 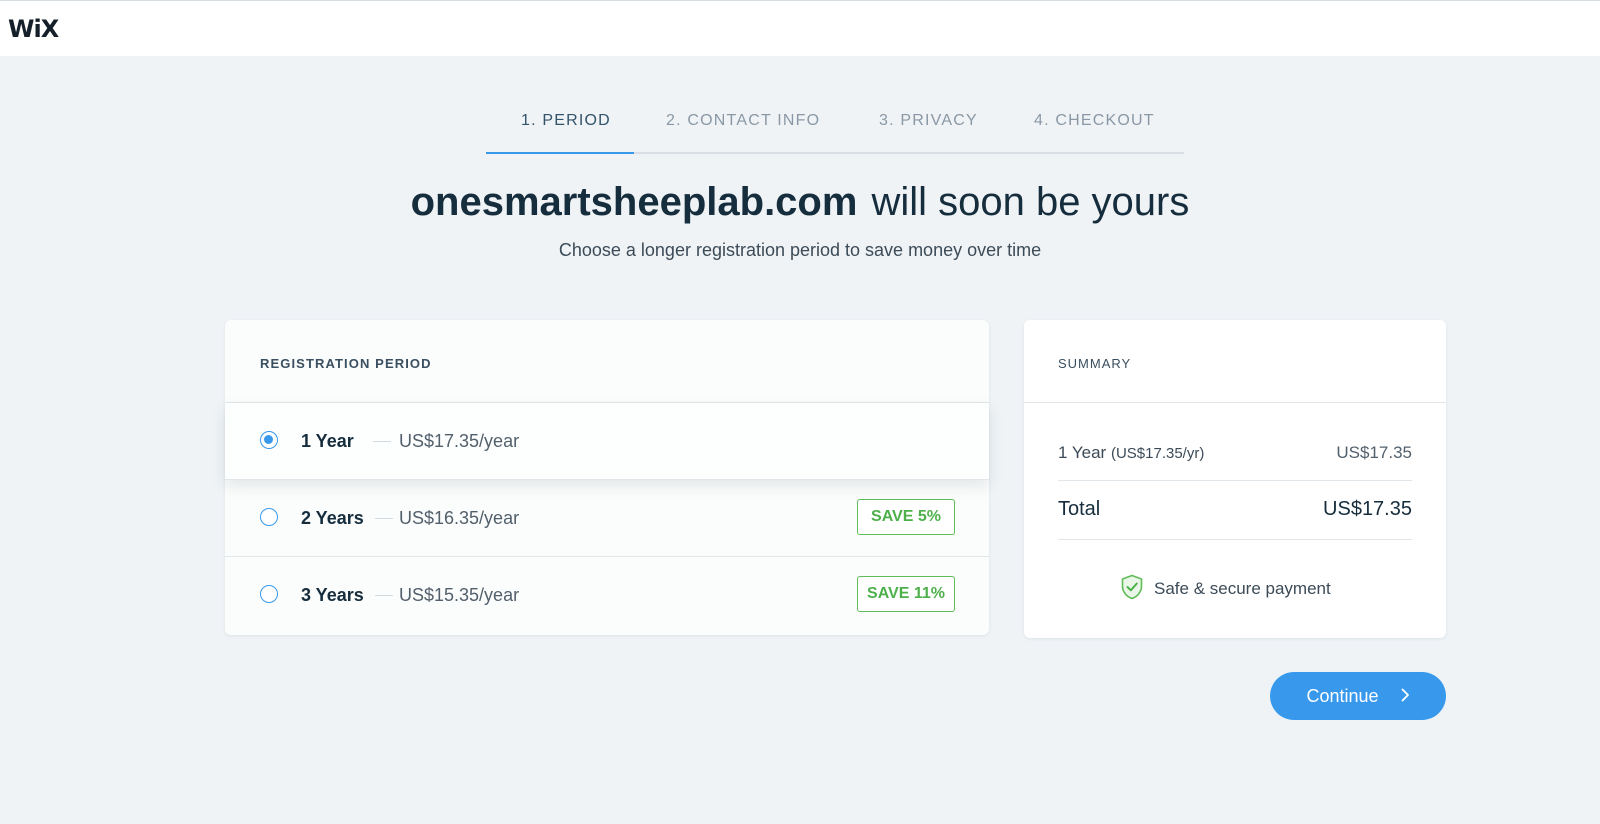 What do you see at coordinates (269, 440) in the screenshot?
I see `radio-1-year` at bounding box center [269, 440].